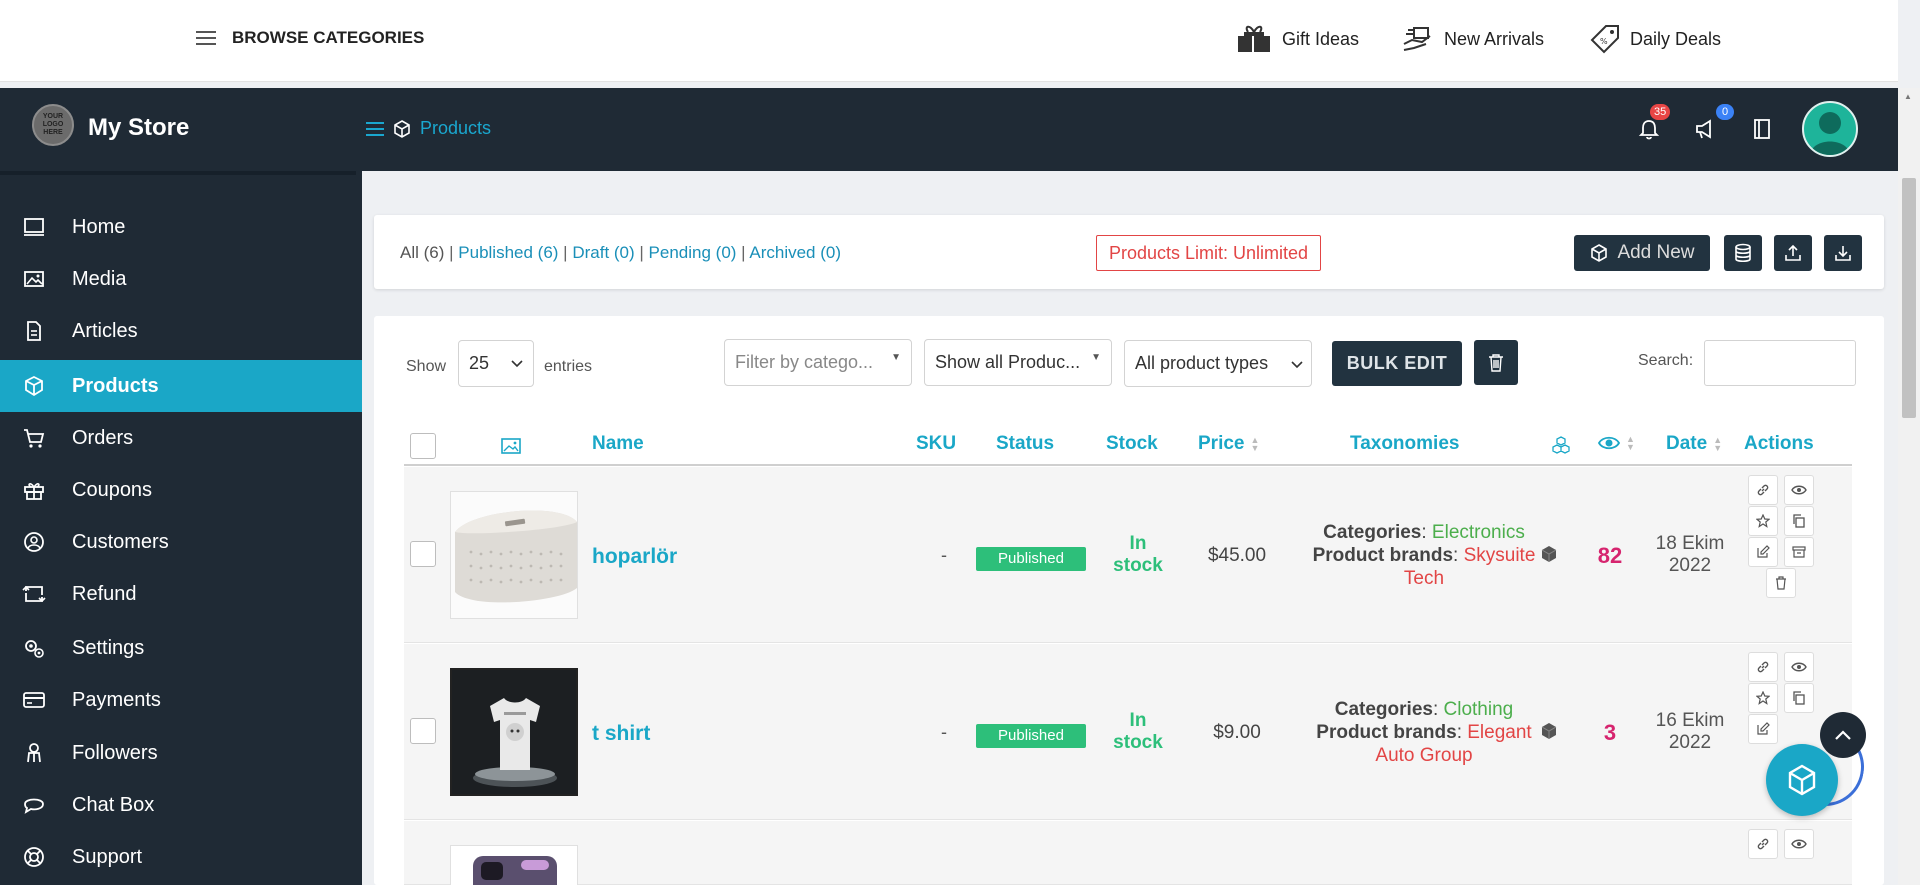  Describe the element at coordinates (1690, 732) in the screenshot. I see `product-date: 16 Ekim 2022` at that location.